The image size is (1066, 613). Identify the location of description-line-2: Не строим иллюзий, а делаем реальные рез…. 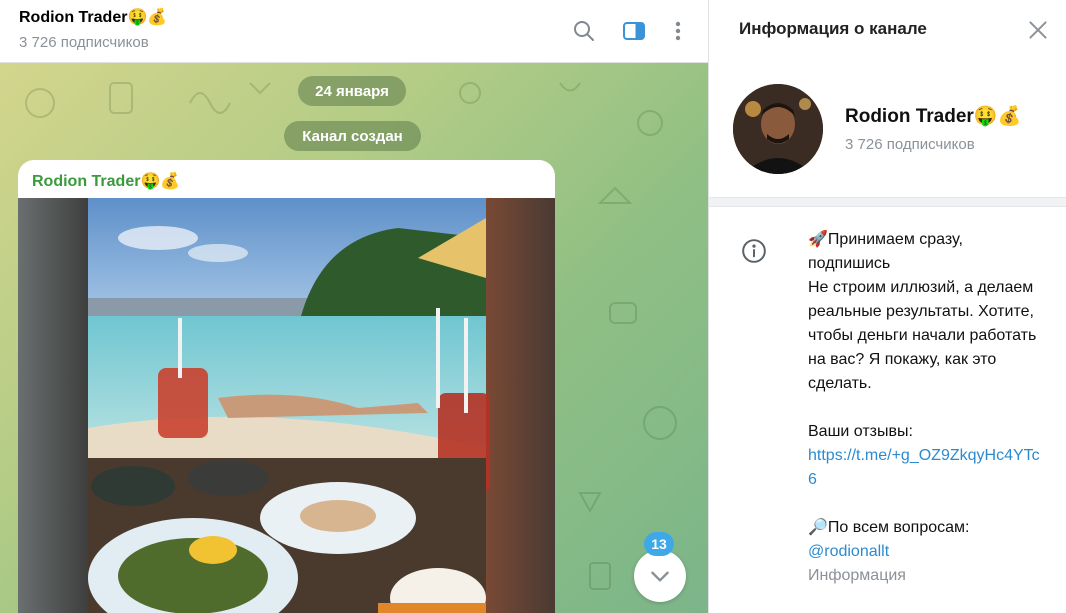
(922, 335).